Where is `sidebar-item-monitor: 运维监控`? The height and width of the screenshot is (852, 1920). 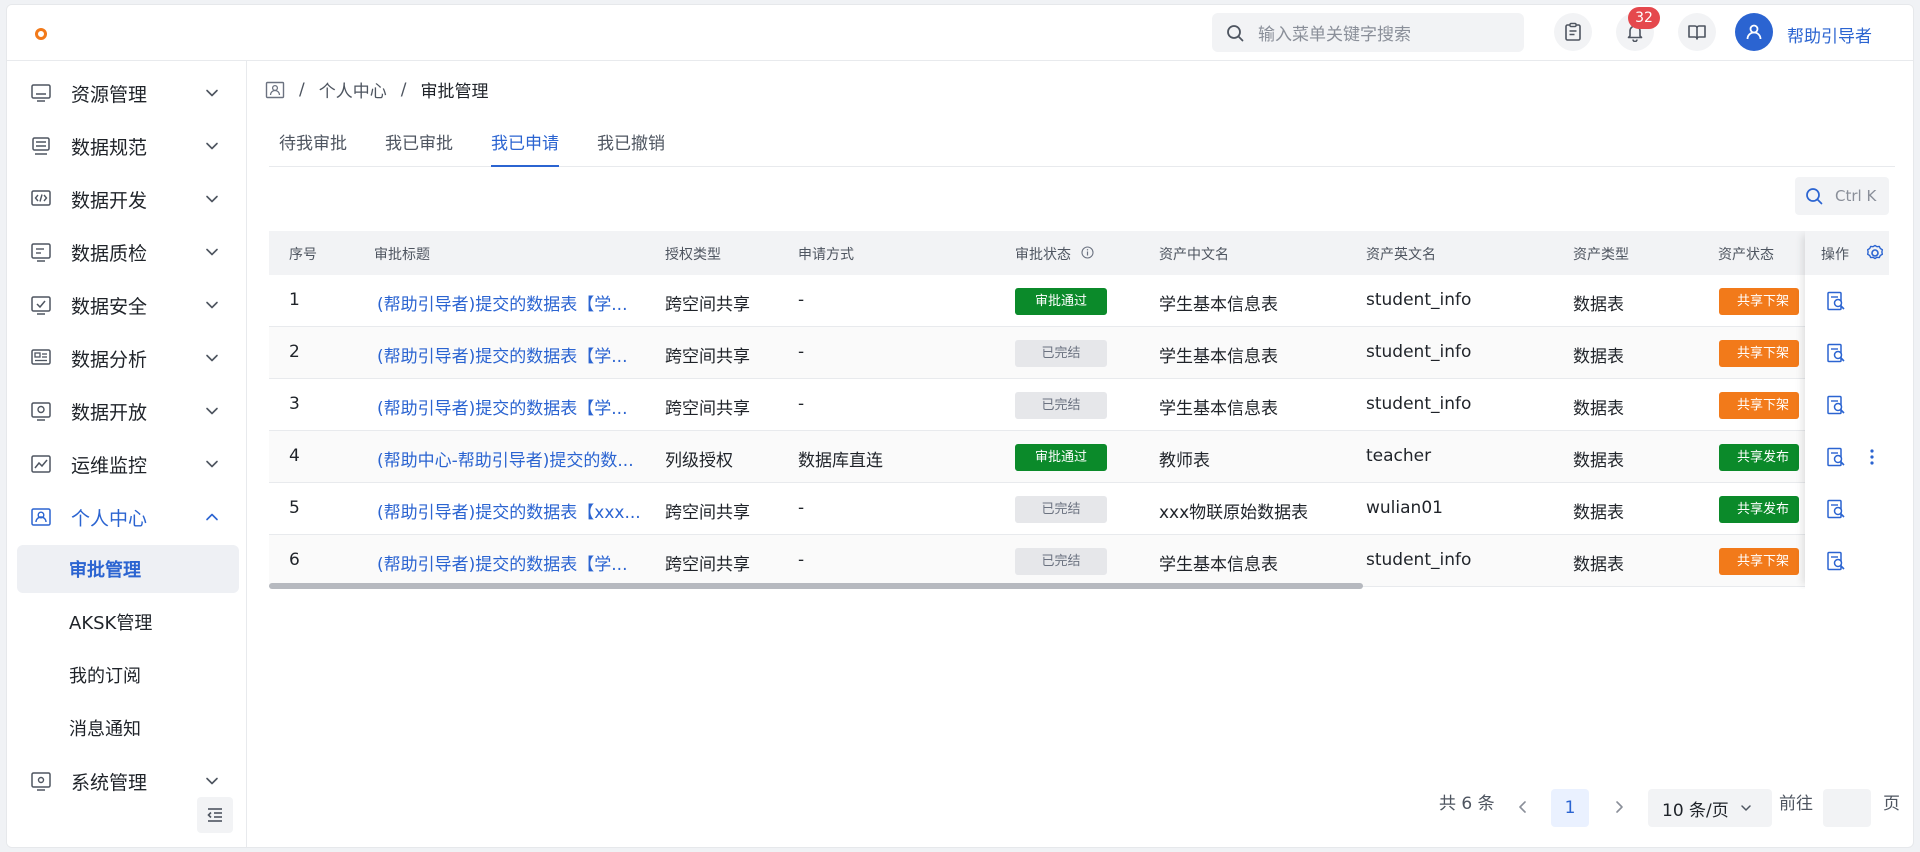 sidebar-item-monitor: 运维监控 is located at coordinates (127, 464).